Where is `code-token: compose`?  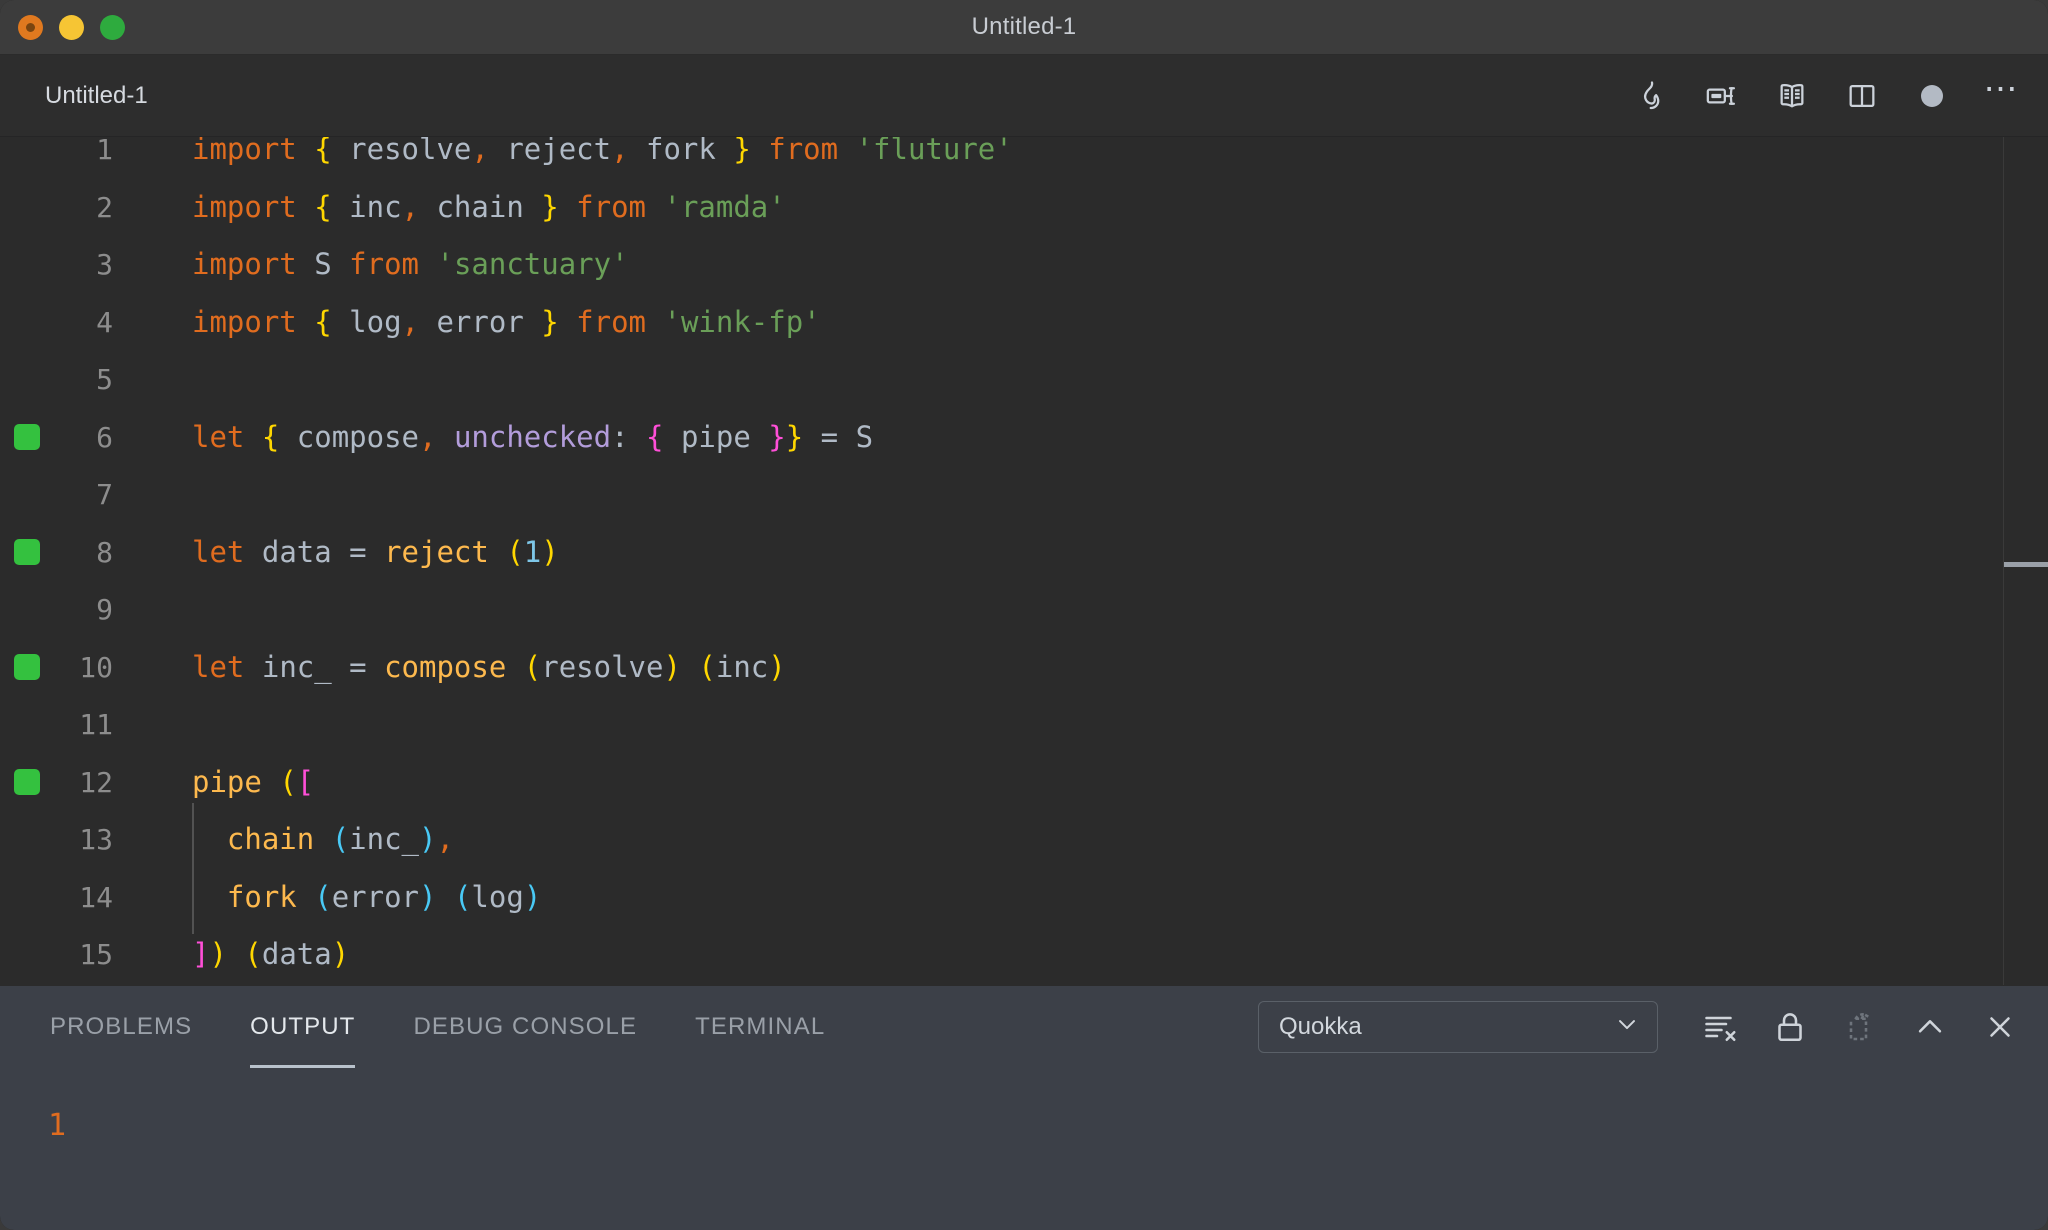 code-token: compose is located at coordinates (445, 666).